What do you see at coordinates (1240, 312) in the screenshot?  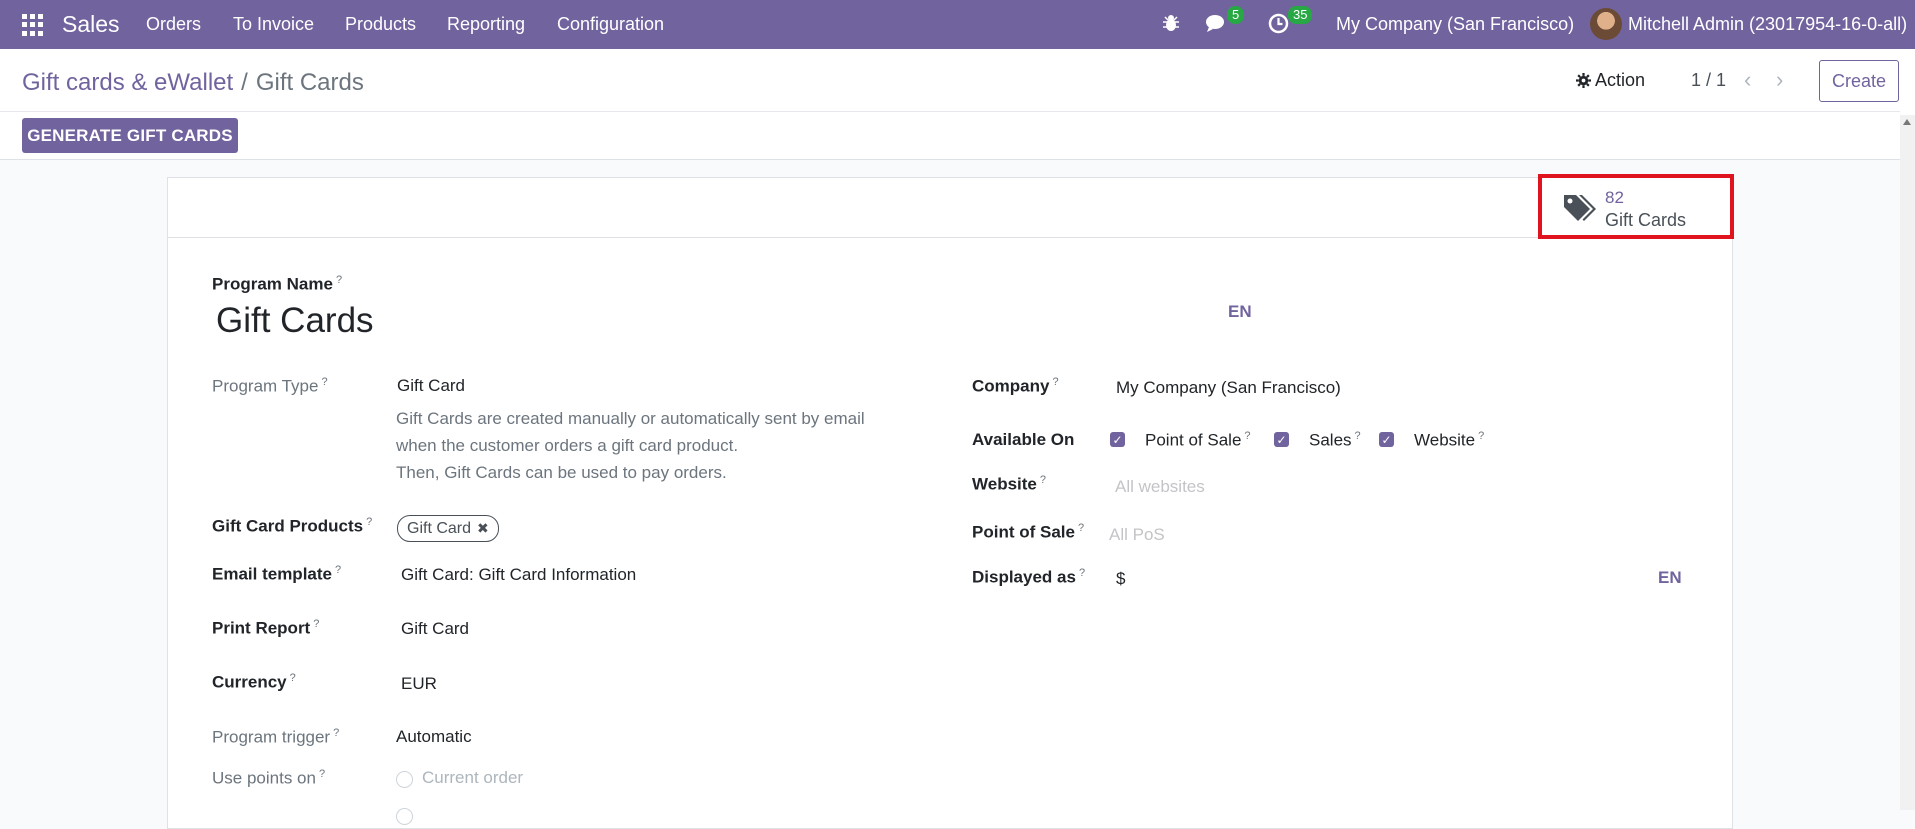 I see `program-name-lang-button: EN` at bounding box center [1240, 312].